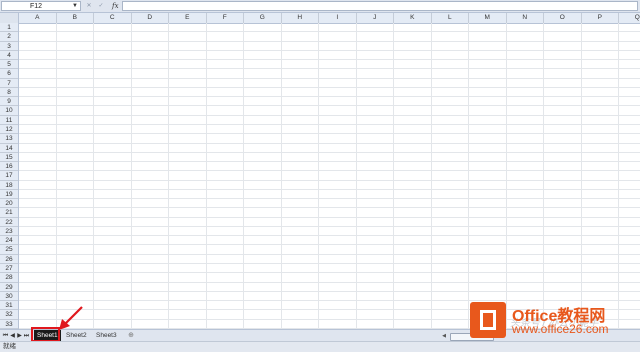  What do you see at coordinates (9, 74) in the screenshot?
I see `row-header: 6` at bounding box center [9, 74].